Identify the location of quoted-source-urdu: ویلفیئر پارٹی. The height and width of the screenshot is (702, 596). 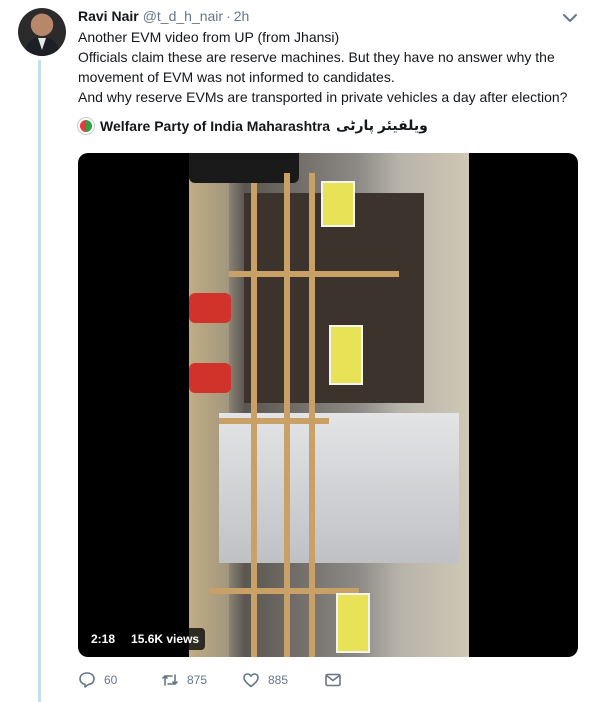
(382, 125).